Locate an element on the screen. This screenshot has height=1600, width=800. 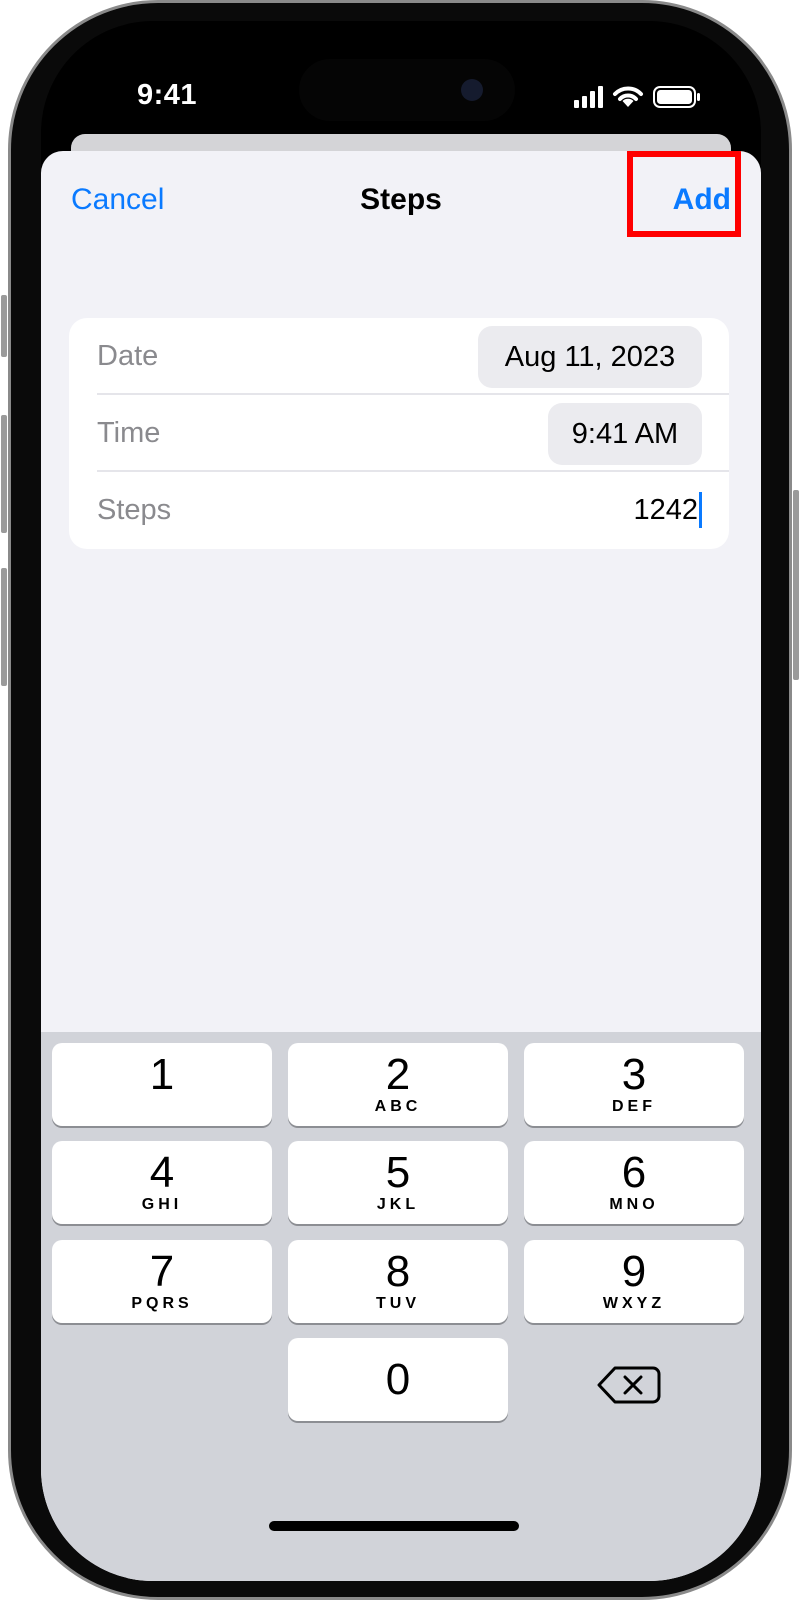
key-number: 9 is located at coordinates (634, 1271).